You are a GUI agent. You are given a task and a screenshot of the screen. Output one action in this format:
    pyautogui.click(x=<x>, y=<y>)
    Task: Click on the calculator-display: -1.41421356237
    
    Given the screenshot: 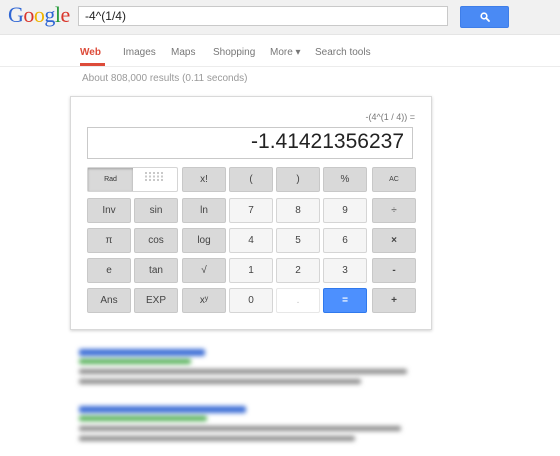 What is the action you would take?
    pyautogui.click(x=250, y=143)
    